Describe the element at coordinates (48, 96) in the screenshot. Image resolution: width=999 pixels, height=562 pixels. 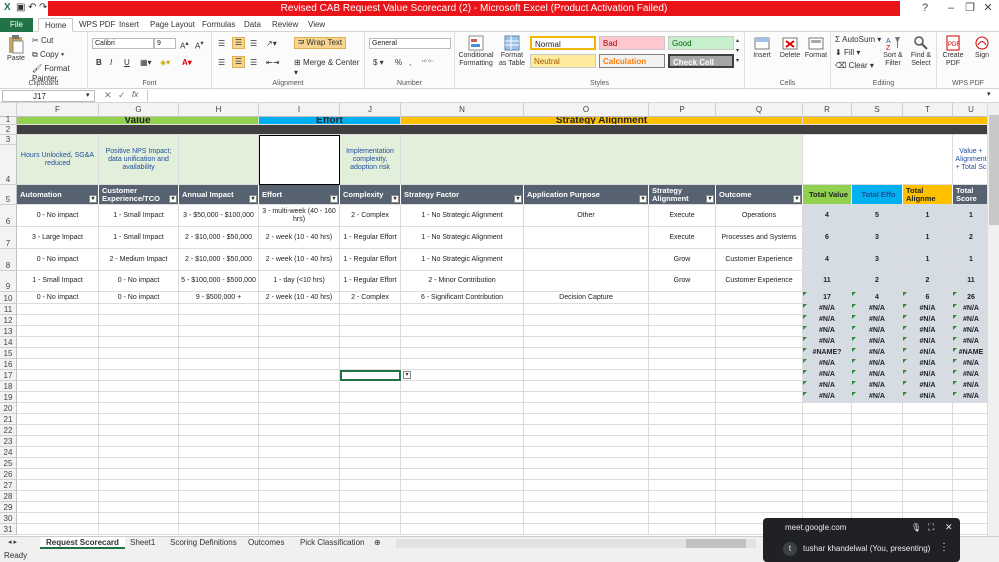
I see `name-box: J17` at that location.